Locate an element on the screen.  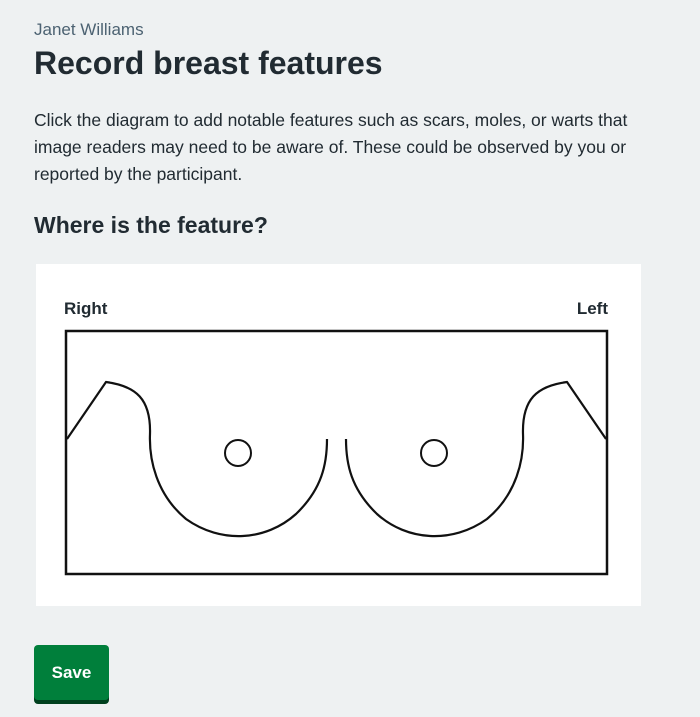
right-nipple is located at coordinates (238, 453).